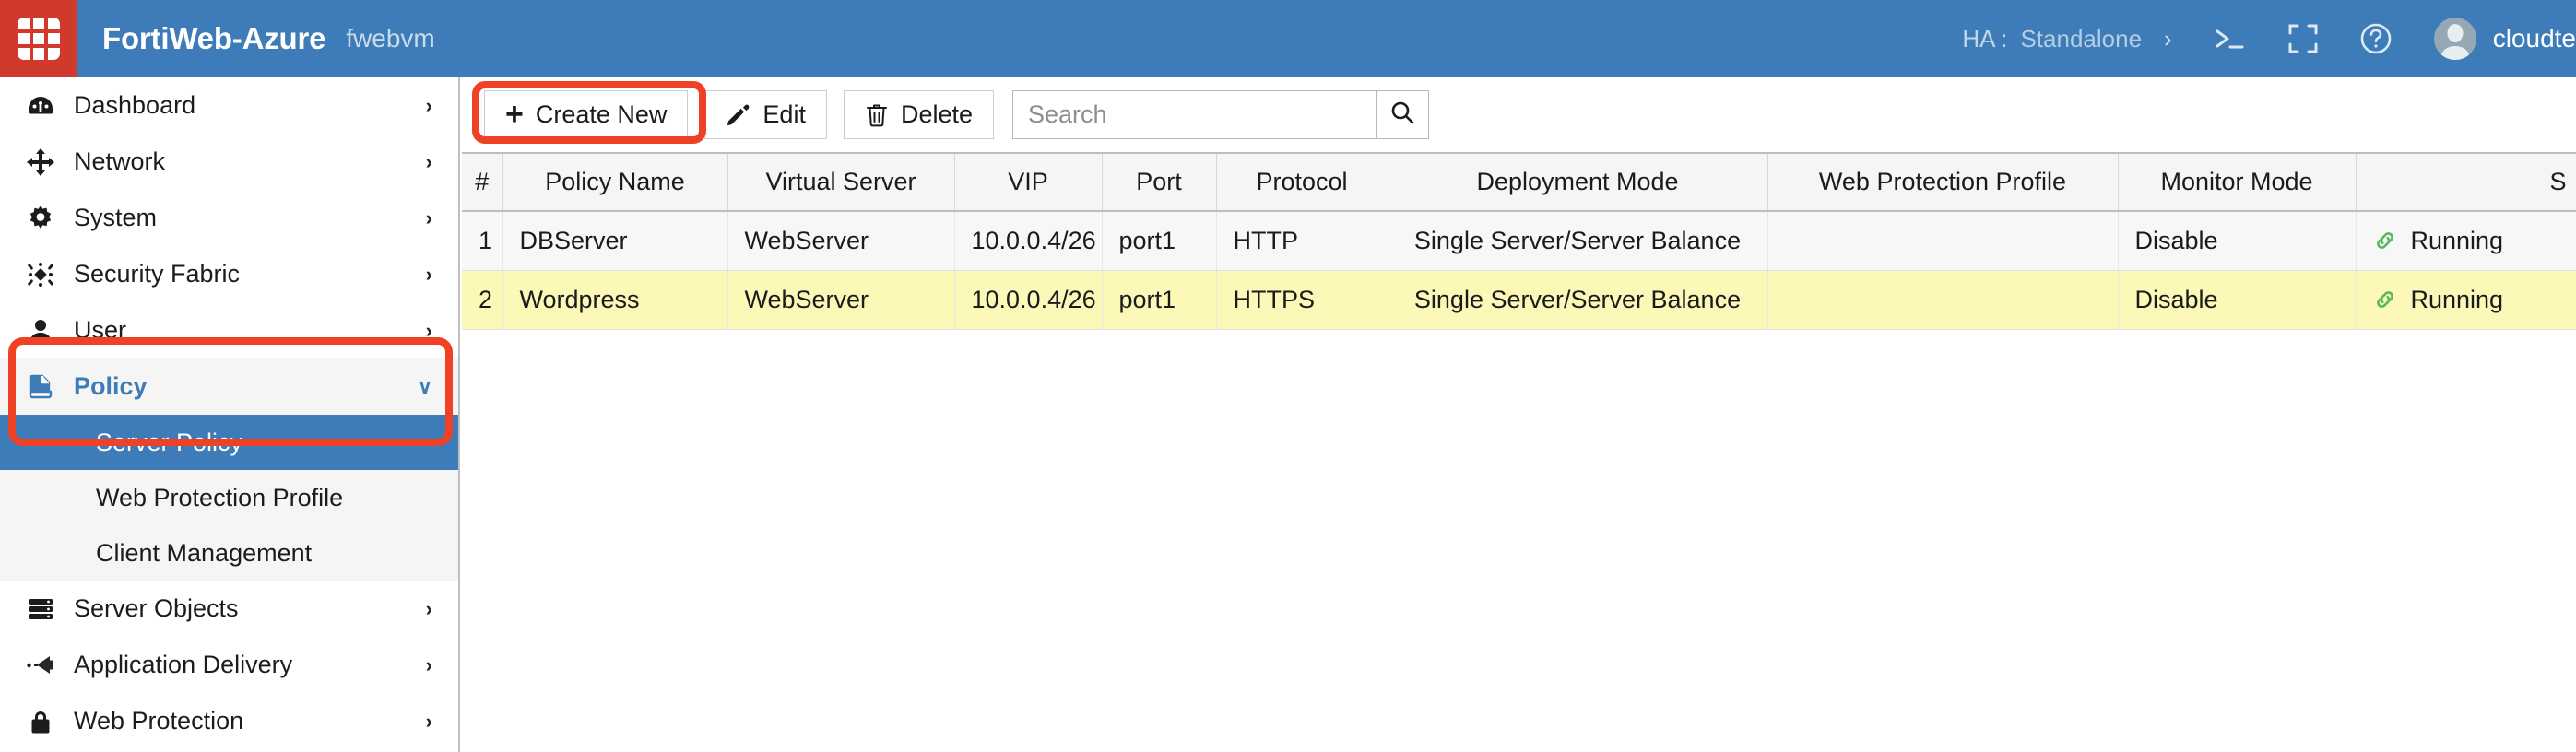 The width and height of the screenshot is (2576, 752). I want to click on sidebar-item-label: System, so click(116, 217).